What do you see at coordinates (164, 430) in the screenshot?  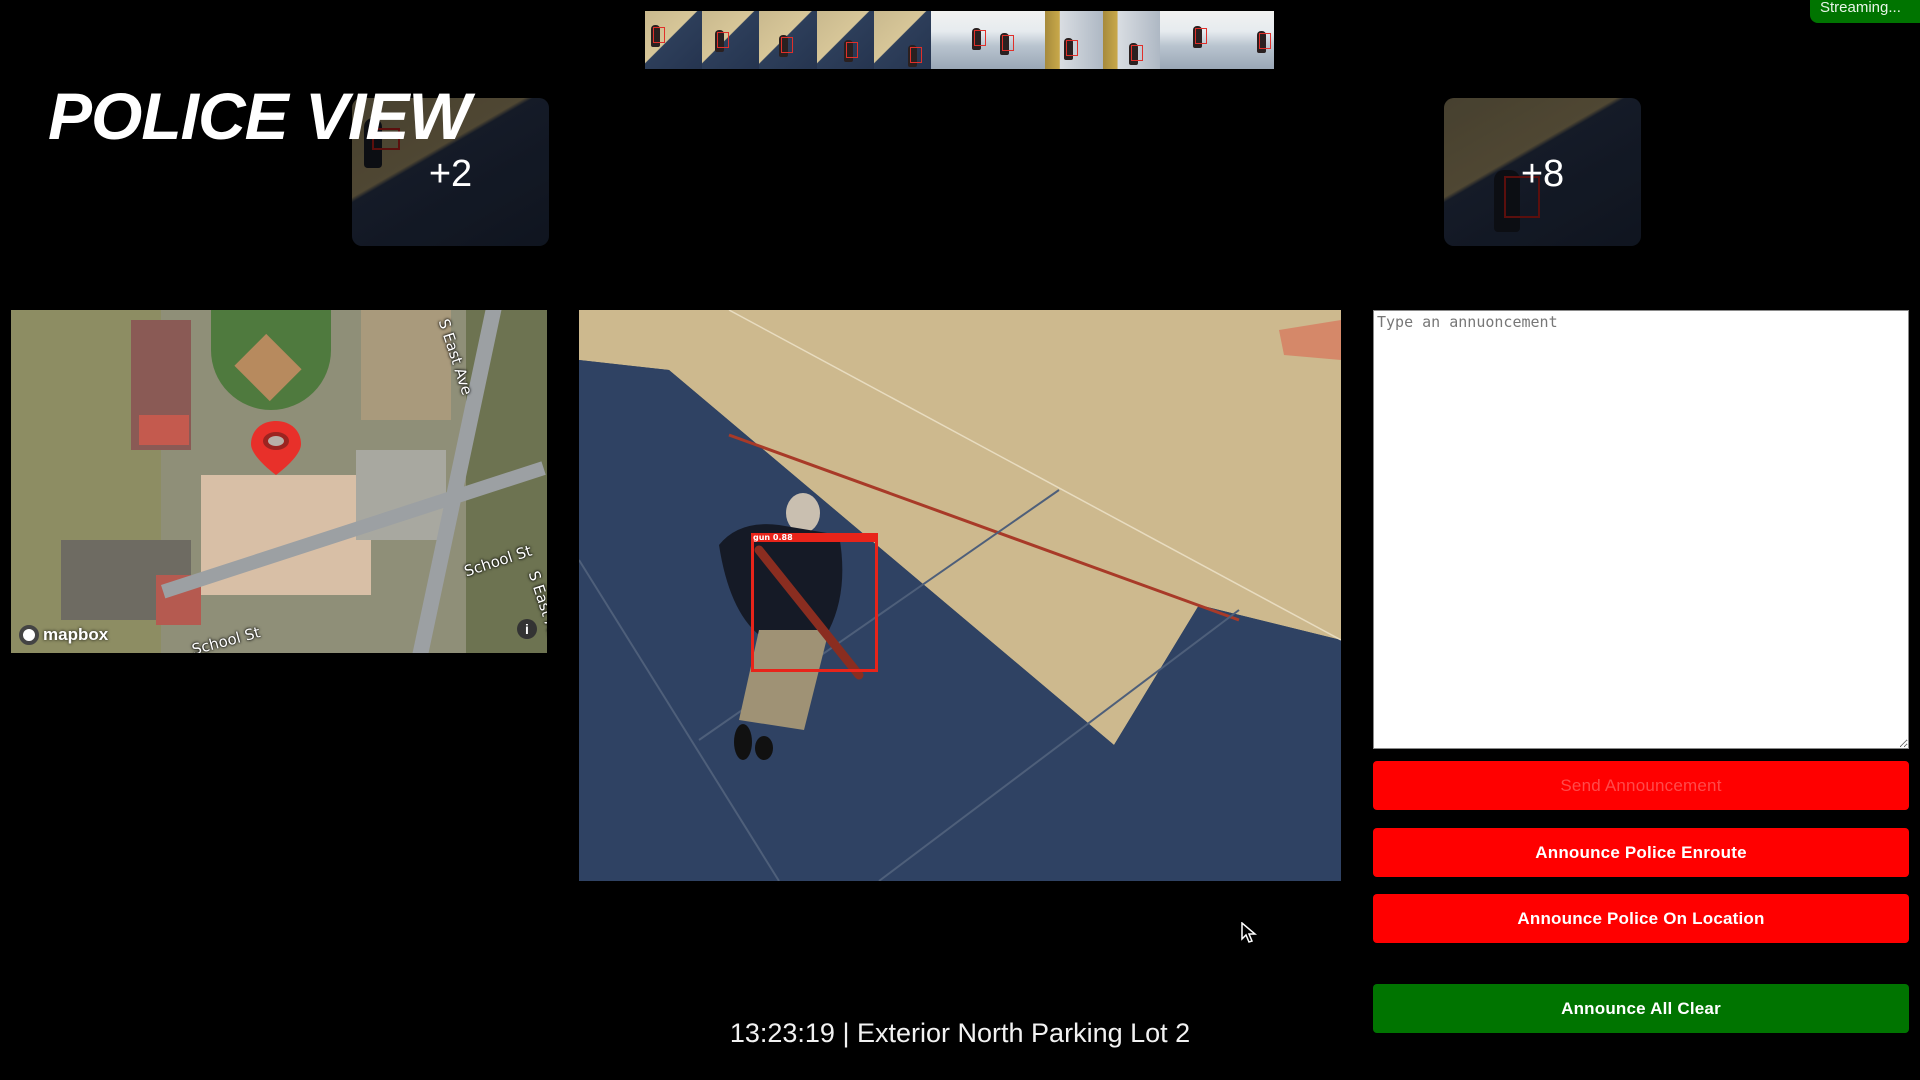 I see `map-tennis-courts` at bounding box center [164, 430].